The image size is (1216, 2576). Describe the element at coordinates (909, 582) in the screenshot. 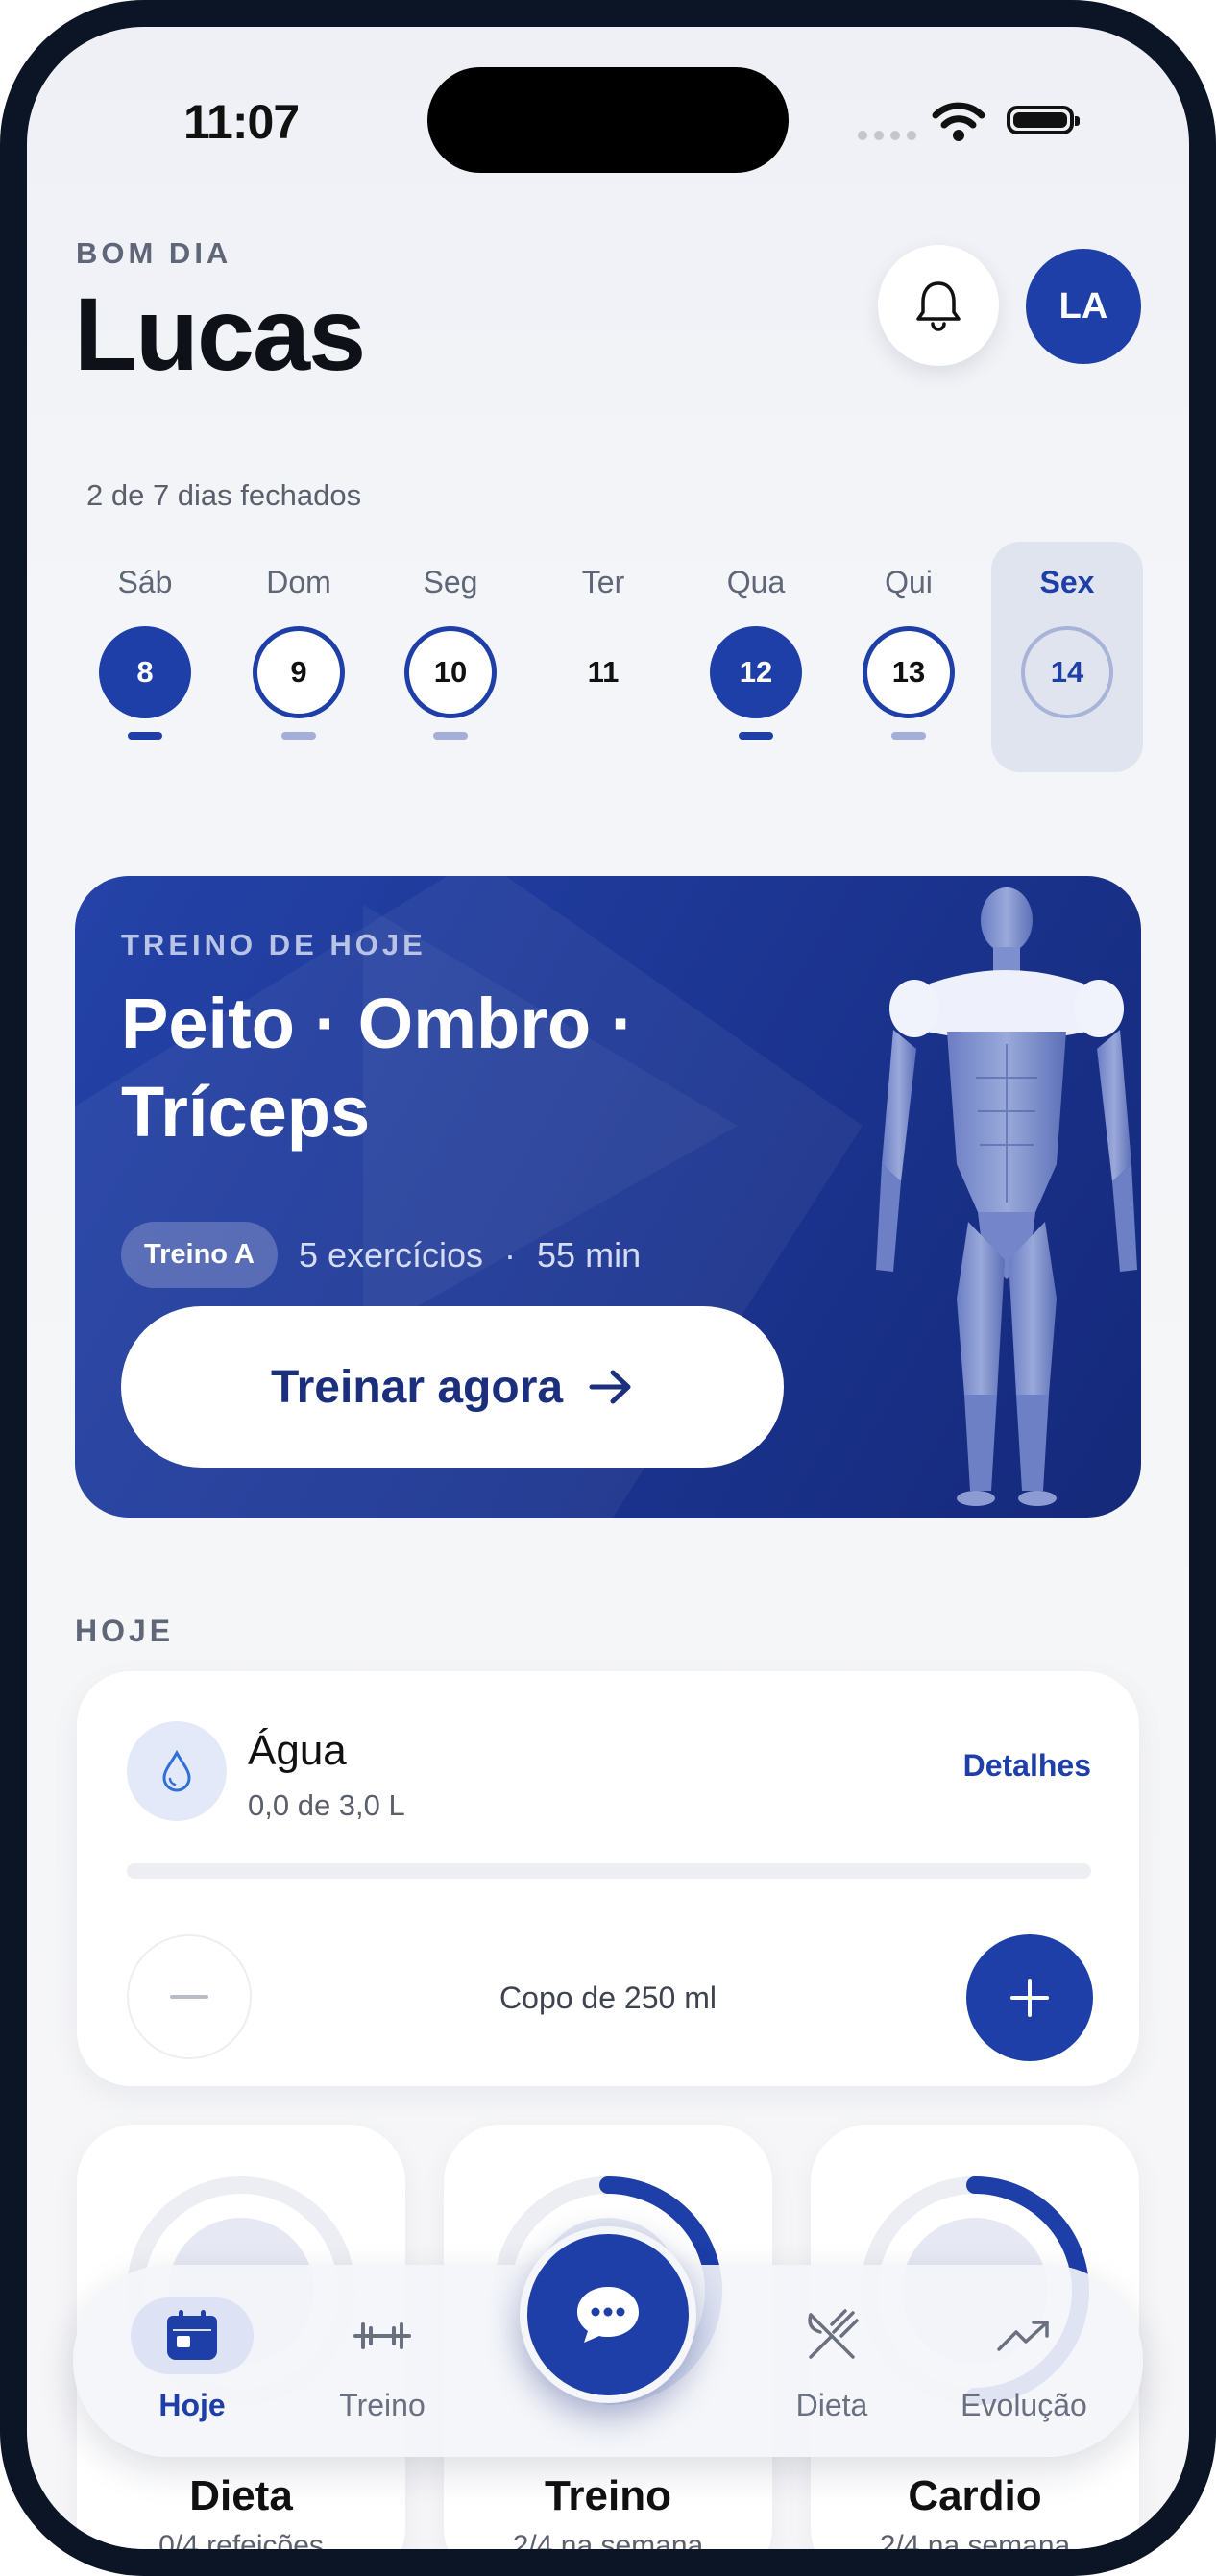

I see `day-label: Qui` at that location.